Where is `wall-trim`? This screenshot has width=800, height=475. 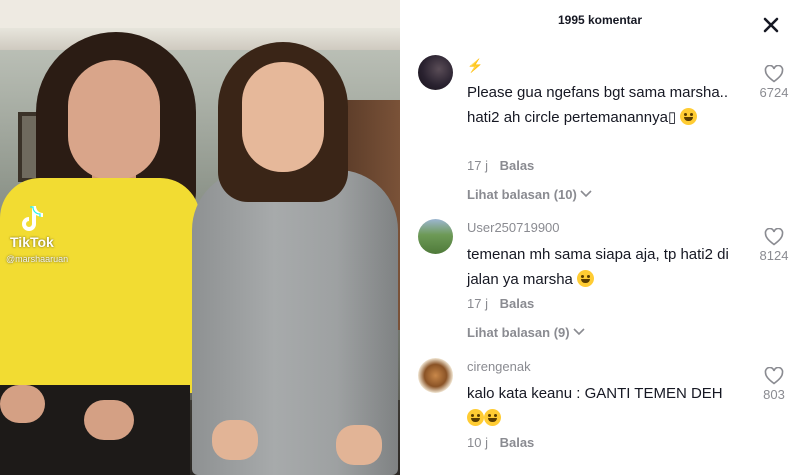
wall-trim is located at coordinates (200, 39).